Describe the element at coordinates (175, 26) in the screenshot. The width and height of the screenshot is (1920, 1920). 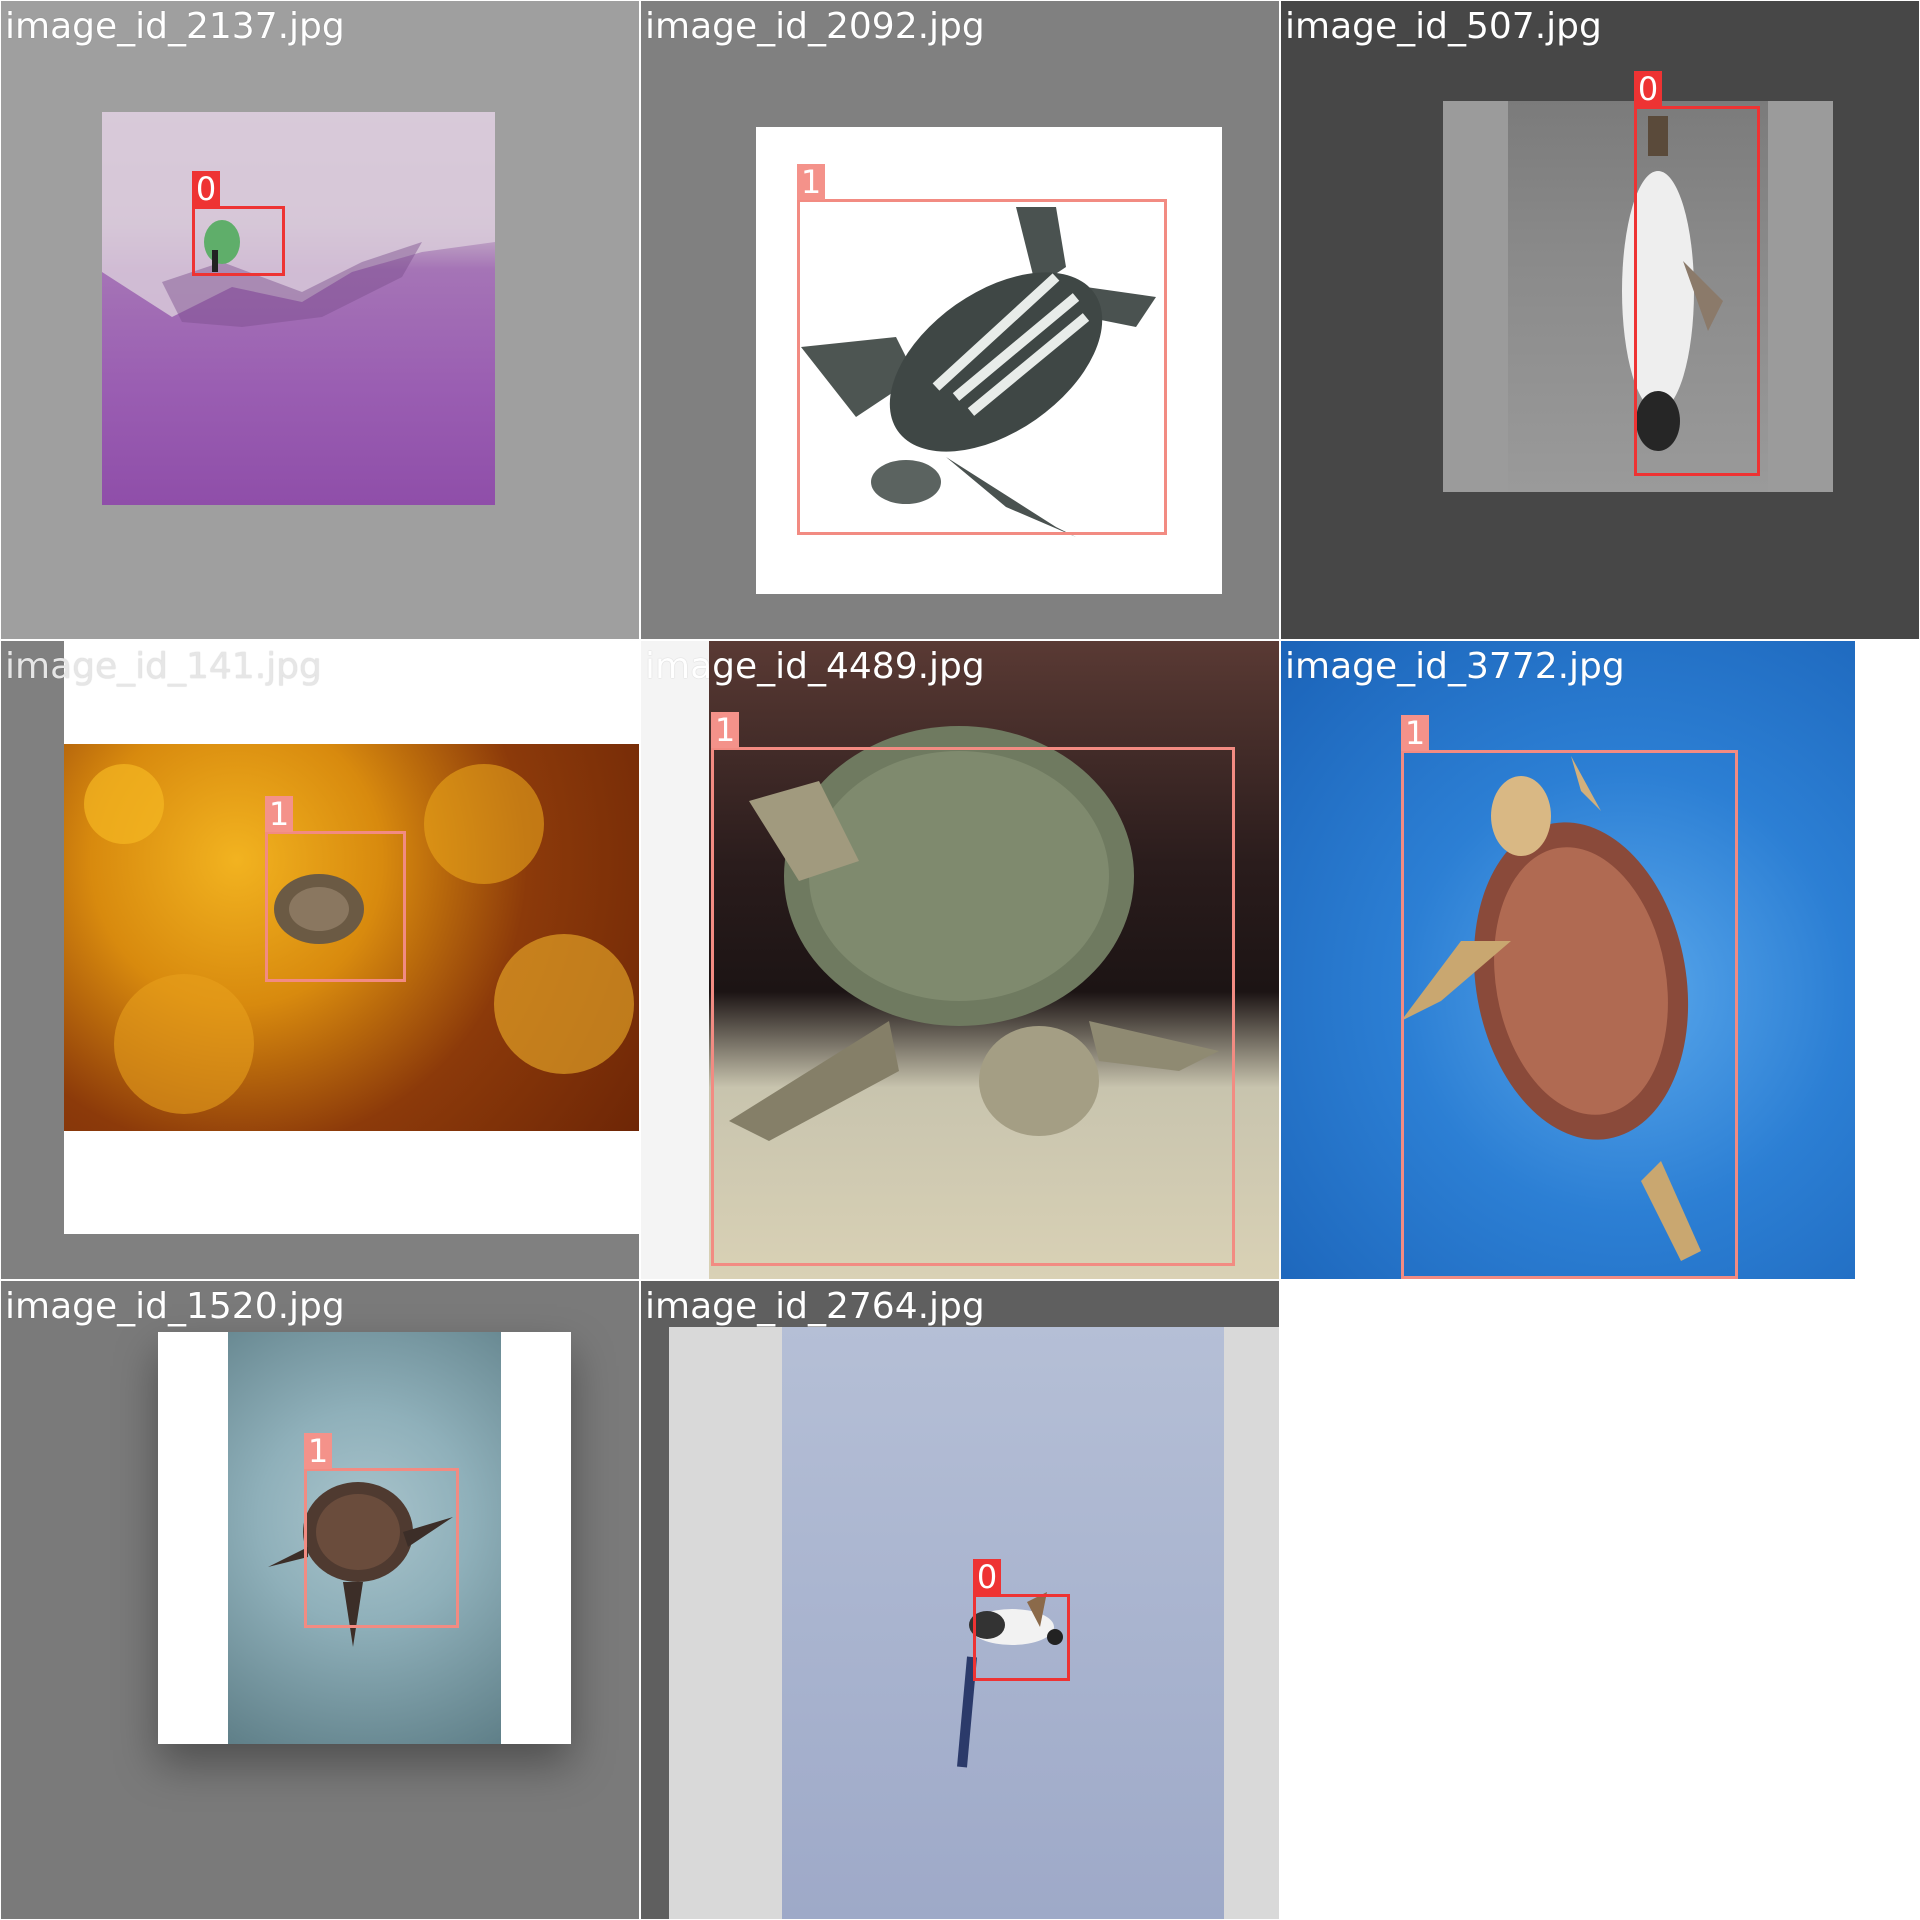
I see `tile-filename: image_id_2137.jpg` at that location.